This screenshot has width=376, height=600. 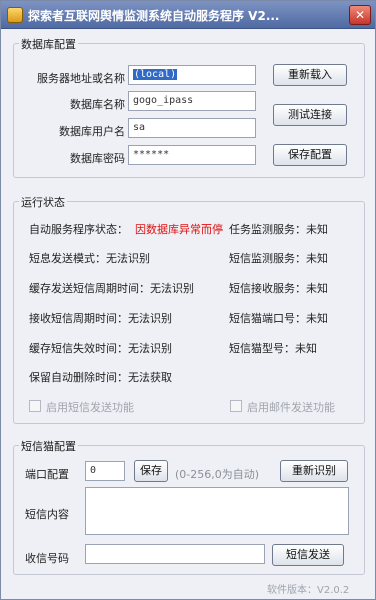 What do you see at coordinates (175, 554) in the screenshot?
I see `number-input` at bounding box center [175, 554].